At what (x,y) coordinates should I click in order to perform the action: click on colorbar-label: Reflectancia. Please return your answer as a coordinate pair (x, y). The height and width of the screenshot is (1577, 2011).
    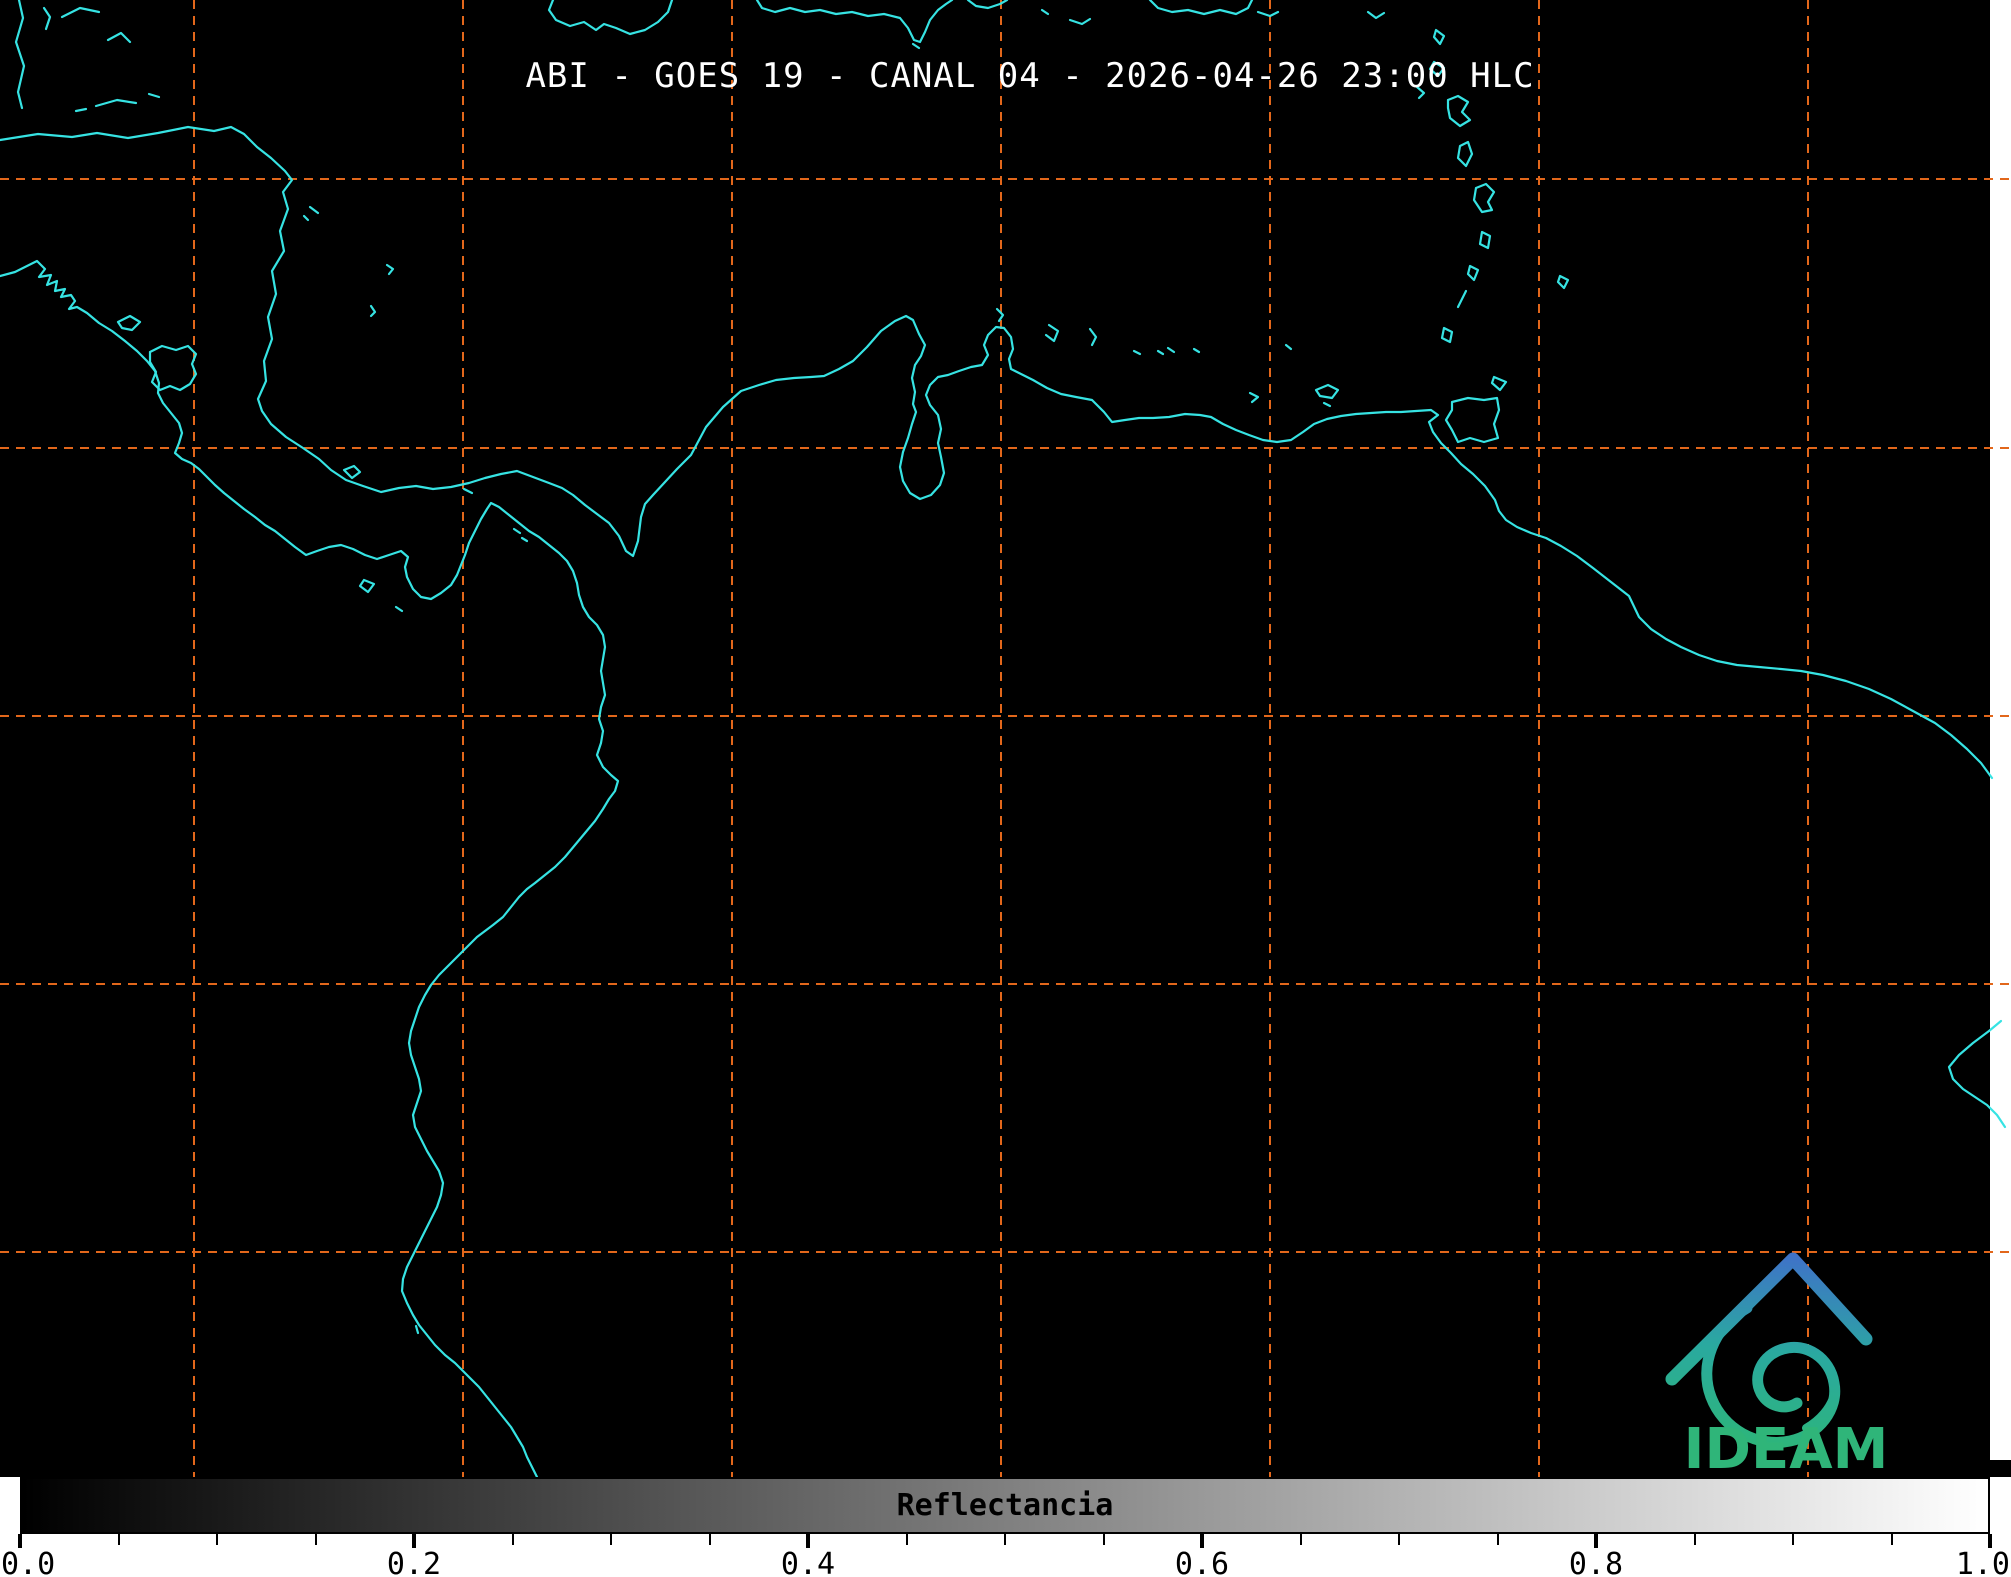
    Looking at the image, I should click on (1005, 1505).